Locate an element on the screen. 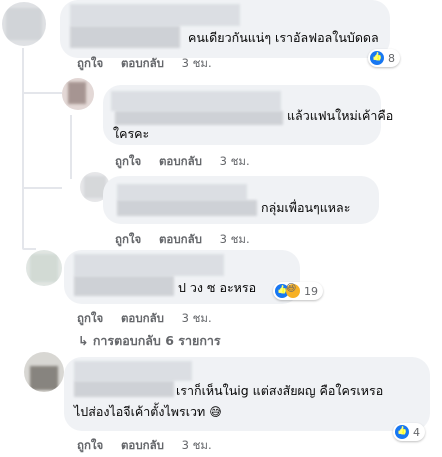 This screenshot has height=457, width=442. comment-text-line2: ไปส่องไอจีเค้าตั้งไพรเวท 😅 is located at coordinates (148, 411).